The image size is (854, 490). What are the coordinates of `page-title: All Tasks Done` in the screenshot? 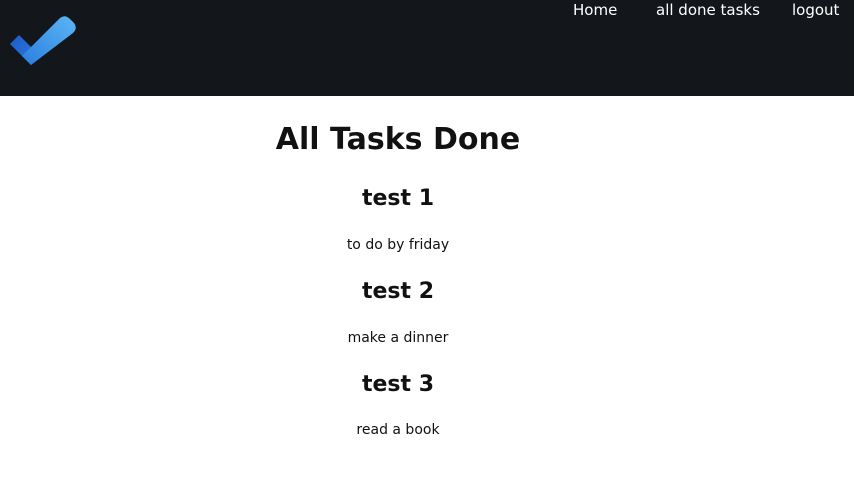 It's located at (398, 139).